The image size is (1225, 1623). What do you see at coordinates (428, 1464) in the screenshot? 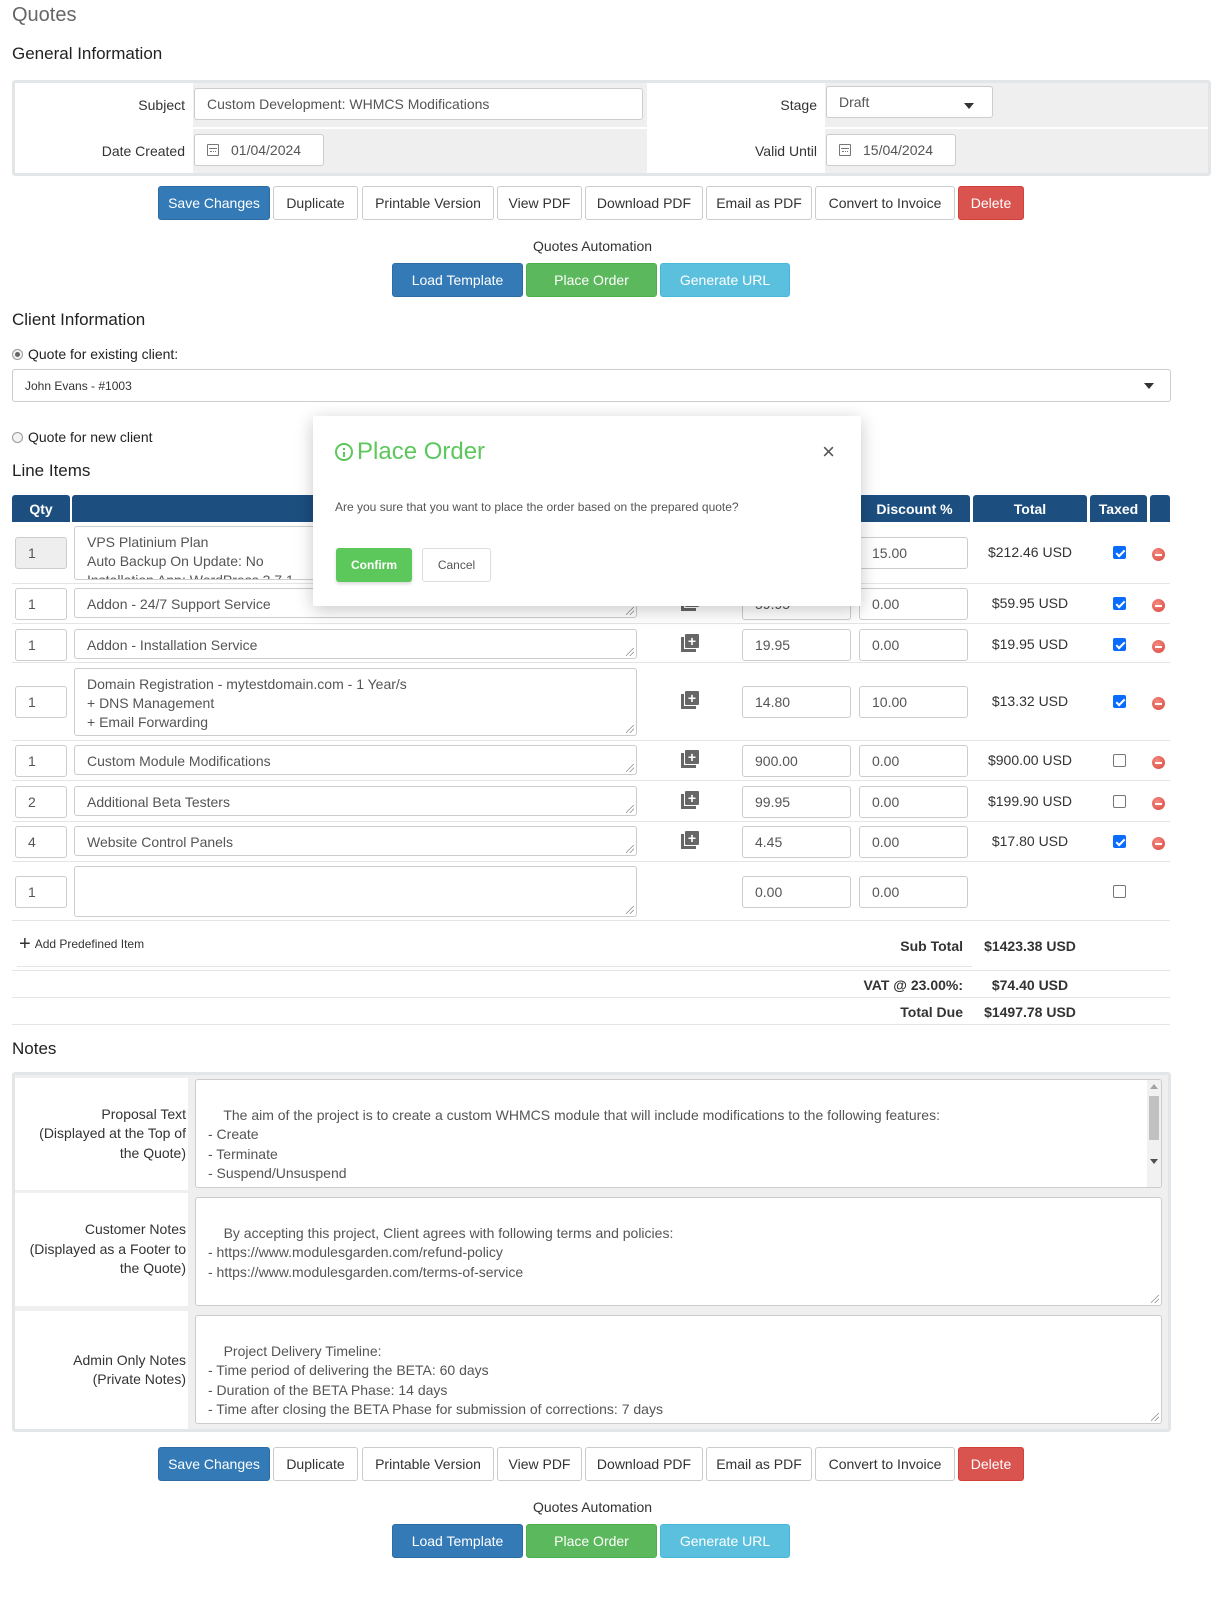
I see `printable-version-button-bottom: Printable Version` at bounding box center [428, 1464].